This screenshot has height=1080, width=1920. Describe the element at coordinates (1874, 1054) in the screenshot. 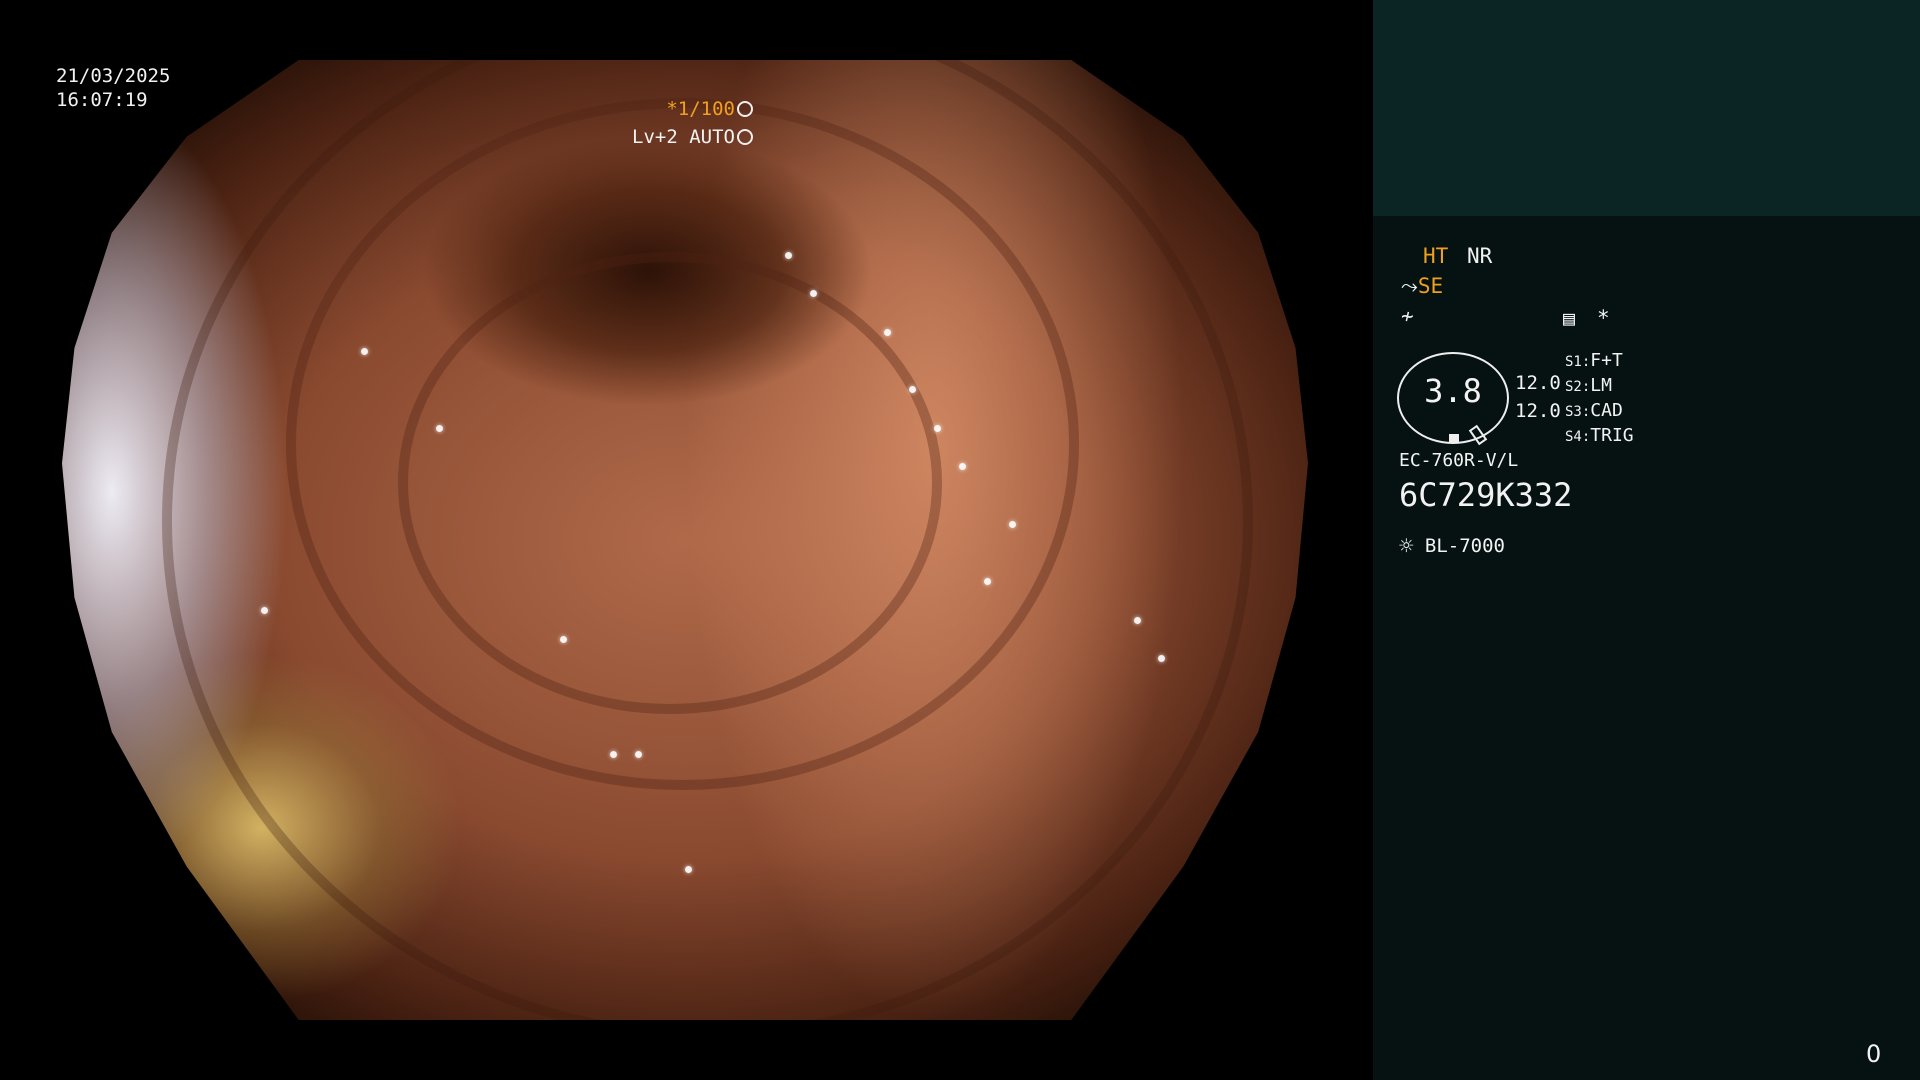

I see `frame-counter: 0` at that location.